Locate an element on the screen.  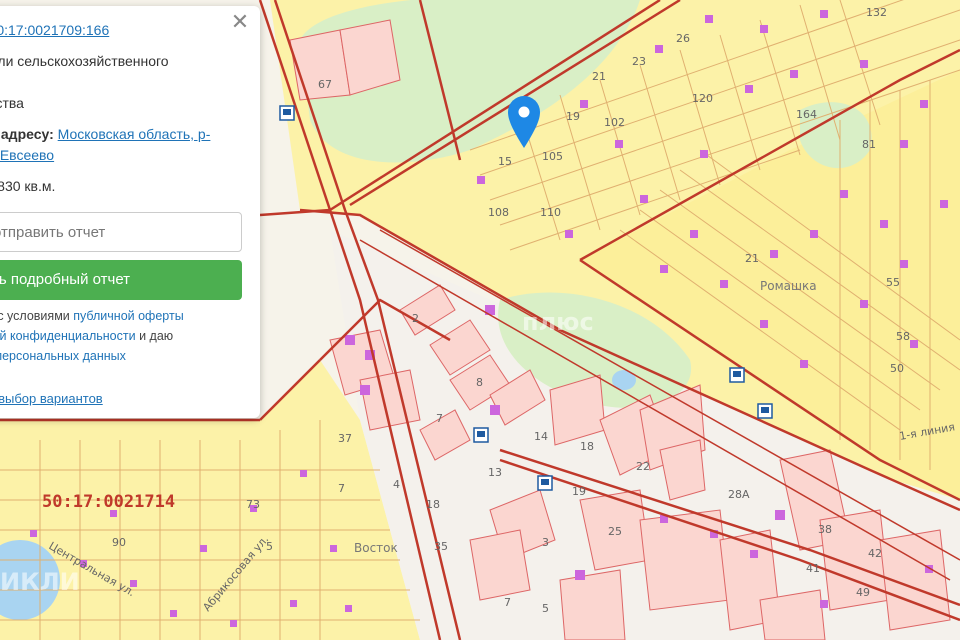
parcel-number: 25 is located at coordinates (615, 531).